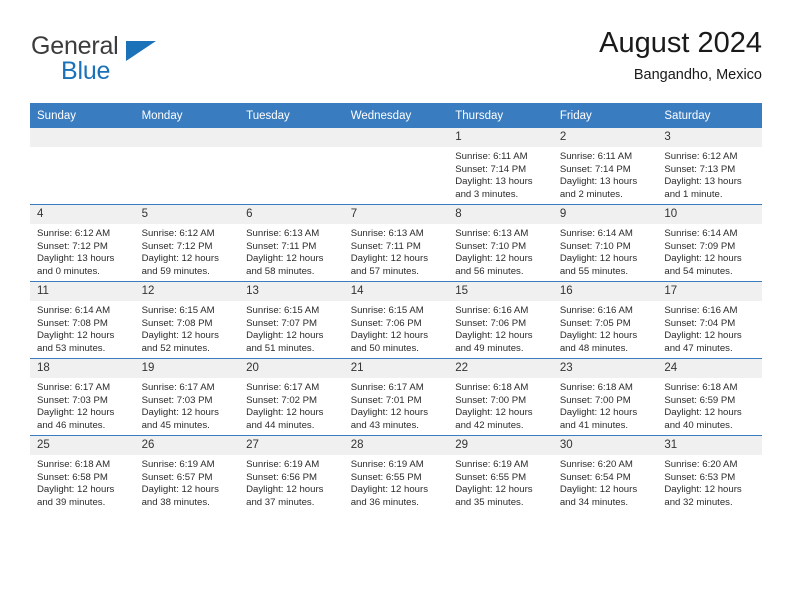 Image resolution: width=792 pixels, height=612 pixels. Describe the element at coordinates (491, 156) in the screenshot. I see `sunrise-text: Sunrise: 6:11 AM` at that location.